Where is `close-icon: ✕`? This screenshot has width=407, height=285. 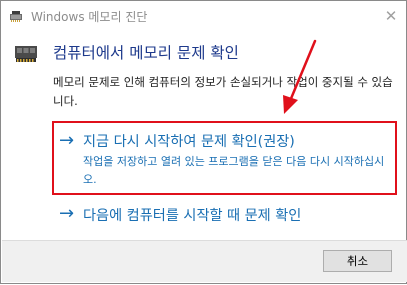 close-icon: ✕ is located at coordinates (391, 15).